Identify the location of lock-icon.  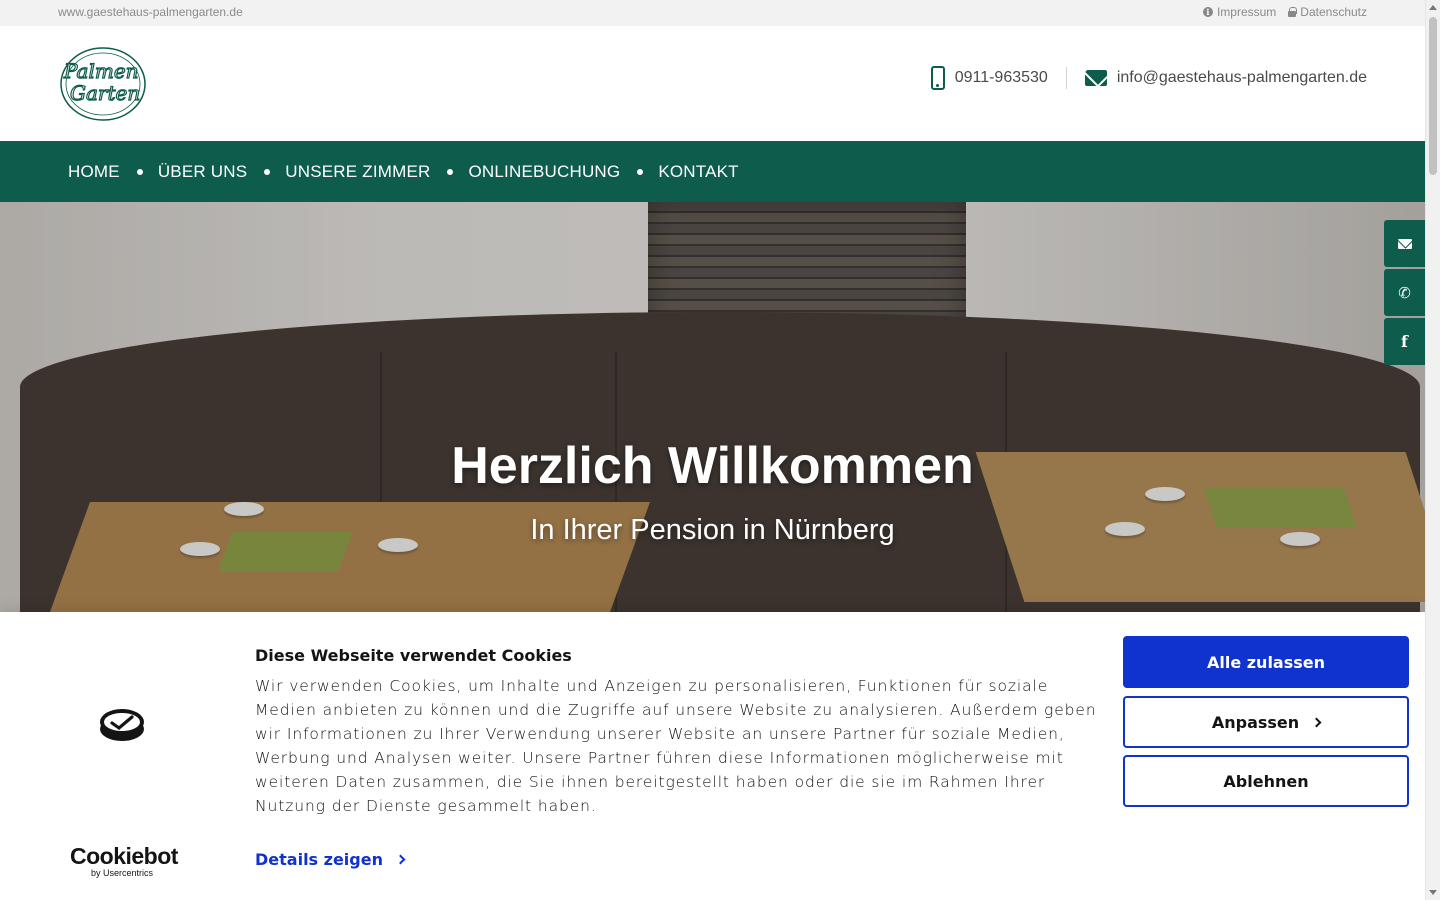
(1293, 12).